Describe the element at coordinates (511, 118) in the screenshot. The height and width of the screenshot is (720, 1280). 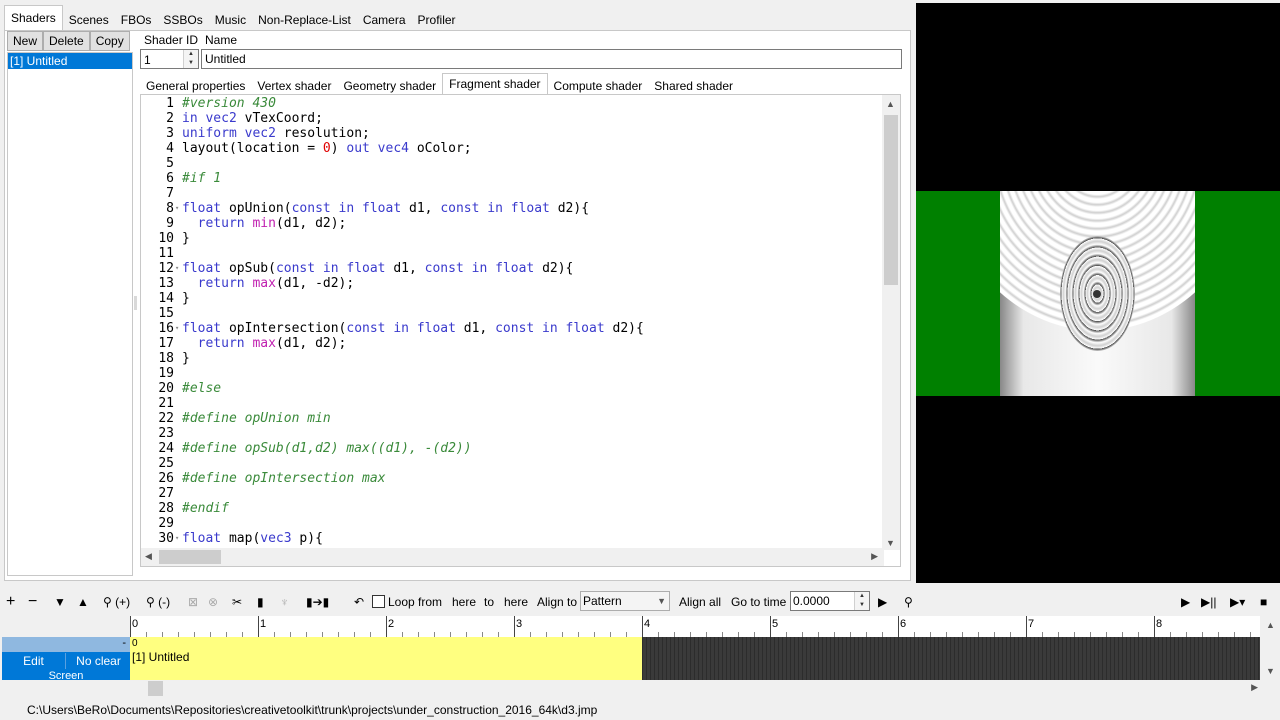
I see `code-line: 2 in vec2 vTexCoord;` at that location.